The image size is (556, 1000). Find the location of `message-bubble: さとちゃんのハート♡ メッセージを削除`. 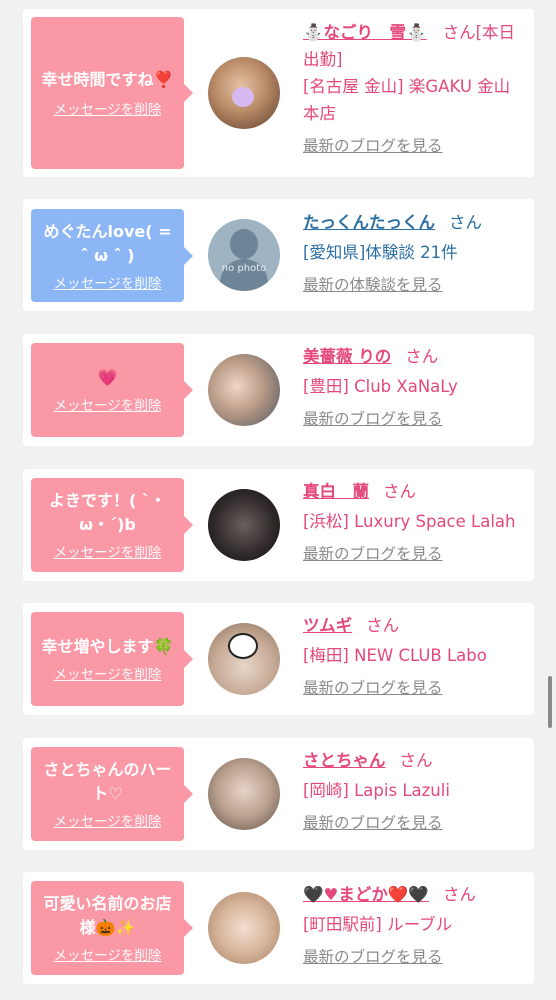

message-bubble: さとちゃんのハート♡ メッセージを削除 is located at coordinates (112, 794).